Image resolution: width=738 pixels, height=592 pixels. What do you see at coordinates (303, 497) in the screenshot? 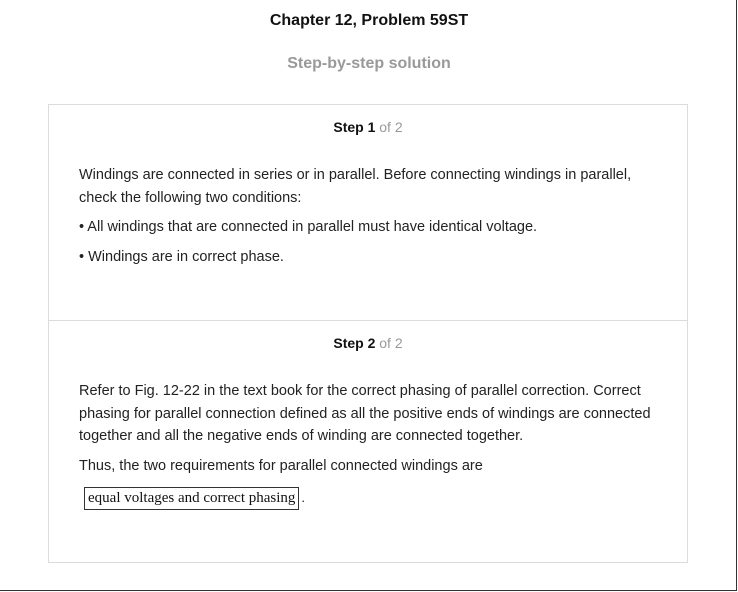
I see `answer-period: .` at bounding box center [303, 497].